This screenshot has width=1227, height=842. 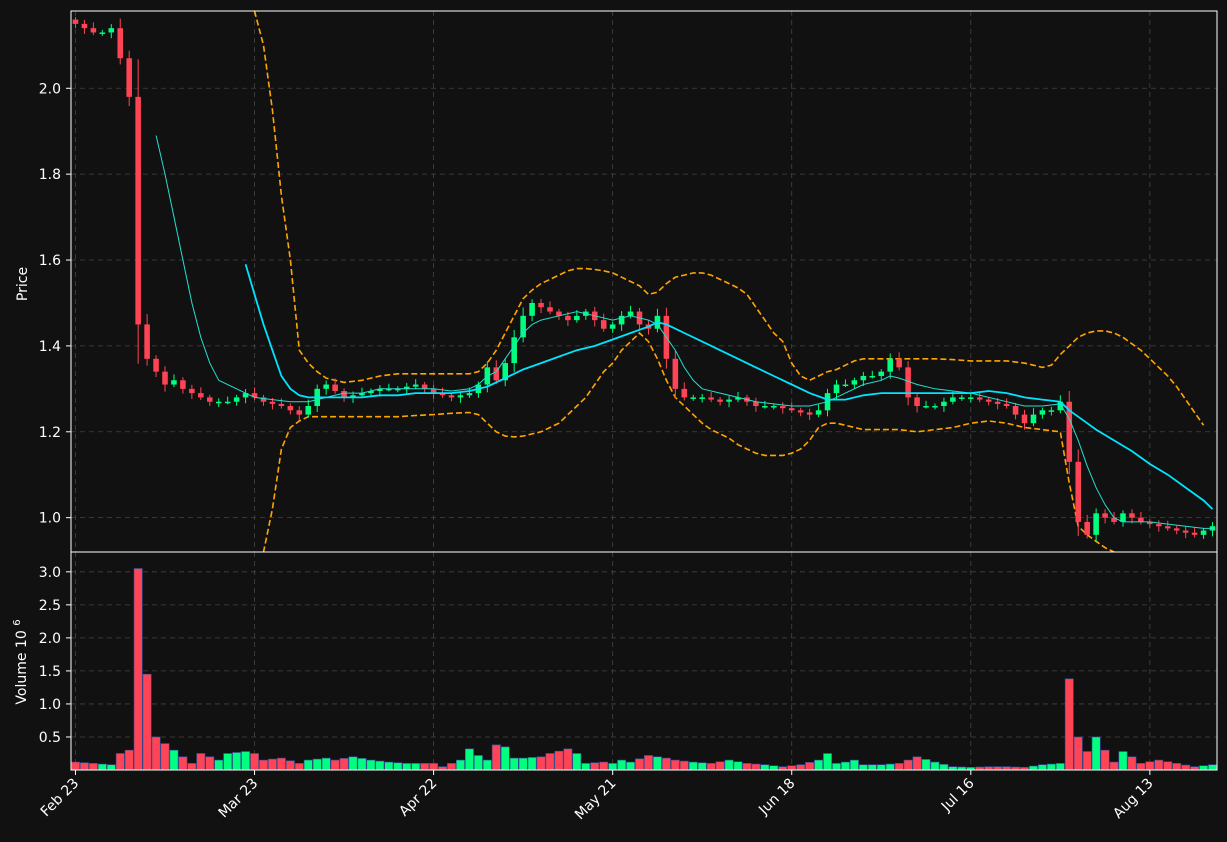 I want to click on volume-tick-label: 1.0, so click(x=50, y=705).